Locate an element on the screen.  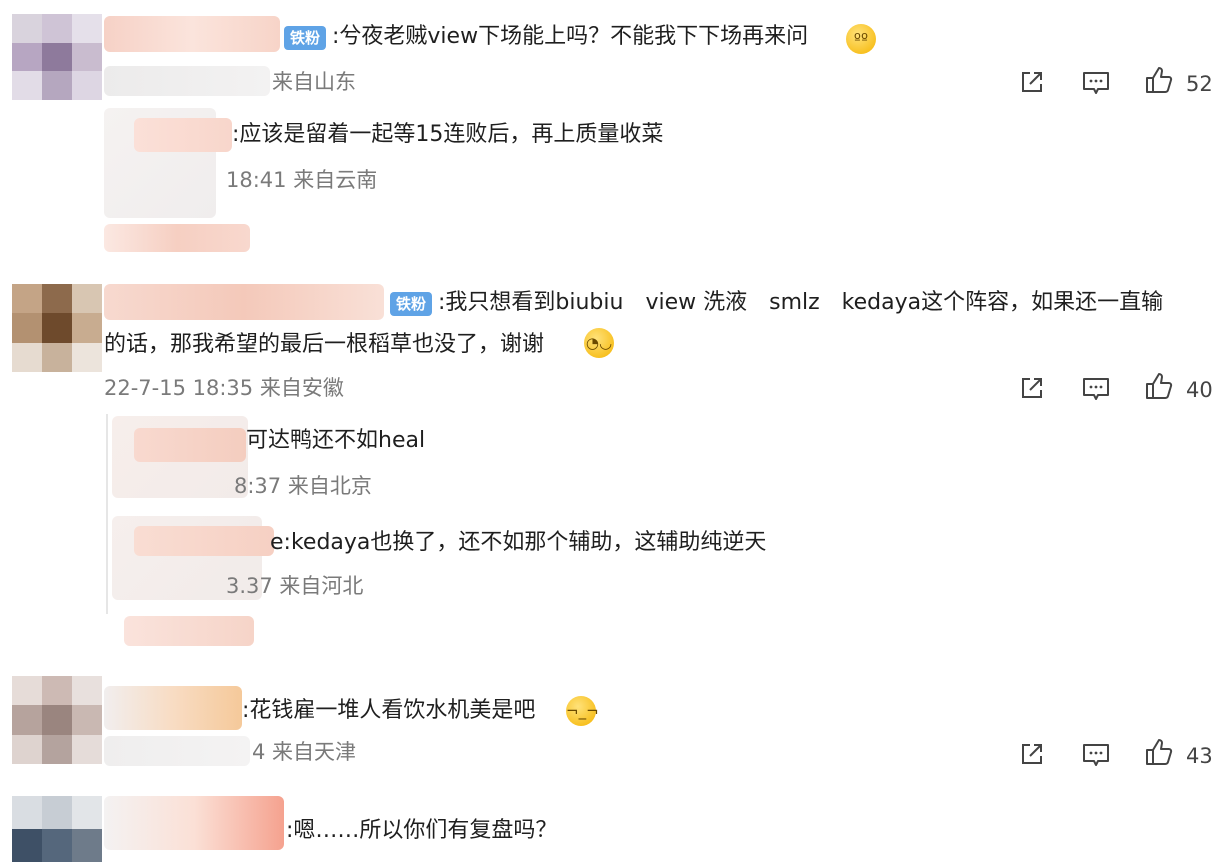
reply-meta: 8:37 来自北京 is located at coordinates (303, 486).